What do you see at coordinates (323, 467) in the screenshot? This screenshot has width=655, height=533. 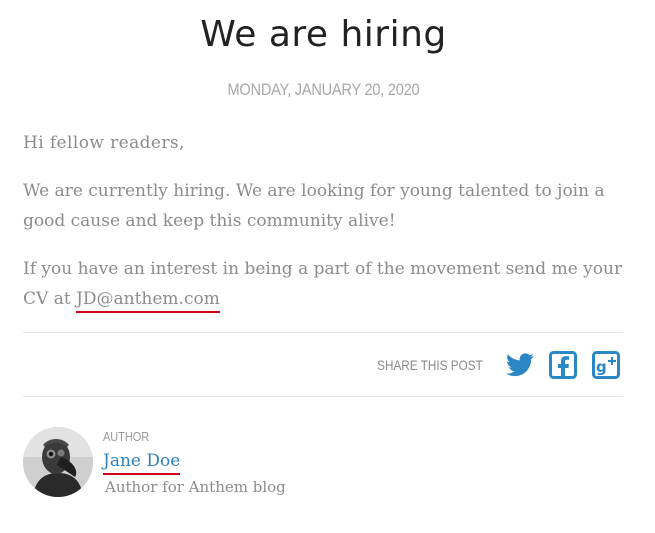 I see `author-box: AUTHOR Jane Doe Author for Anthem blog` at bounding box center [323, 467].